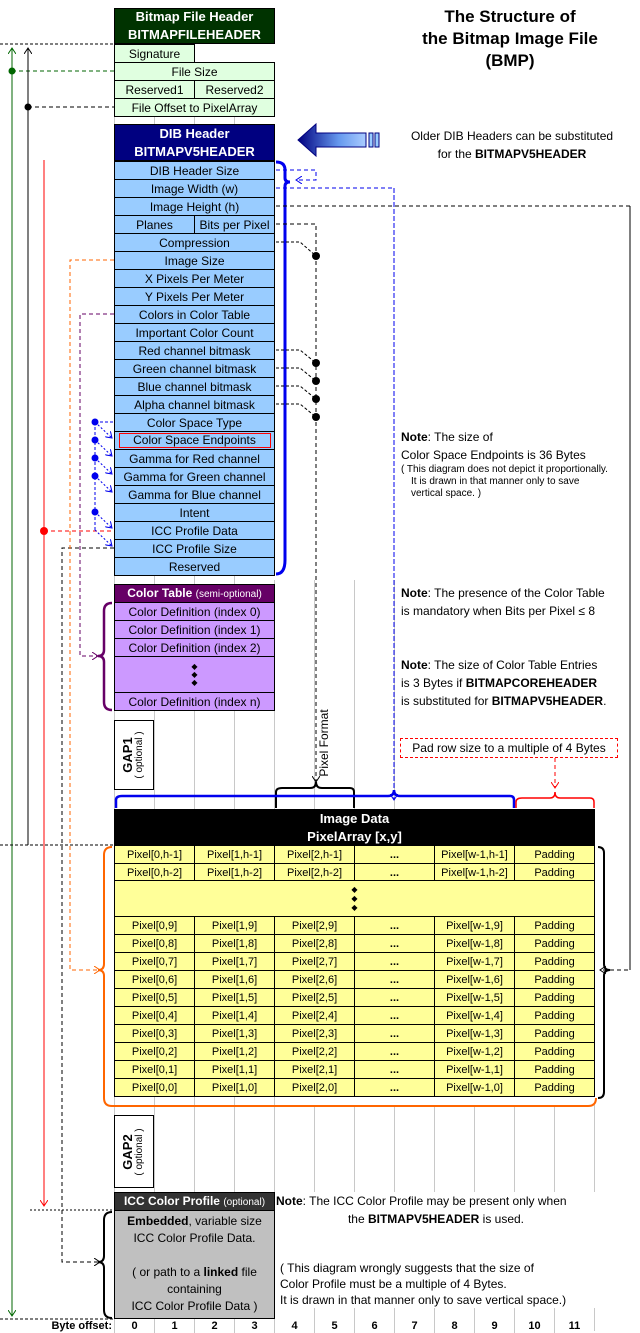 This screenshot has width=640, height=1333. I want to click on pixel-cell: Pixel[w-1,9], so click(474, 925).